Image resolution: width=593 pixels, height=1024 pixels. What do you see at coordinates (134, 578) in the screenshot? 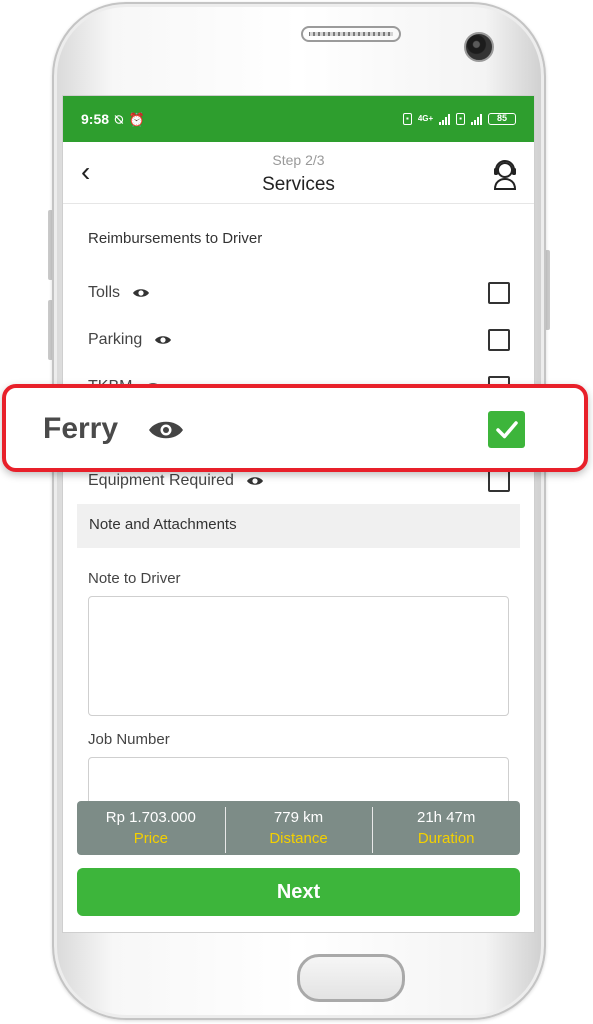
I see `note-to-driver-label: Note to Driver` at bounding box center [134, 578].